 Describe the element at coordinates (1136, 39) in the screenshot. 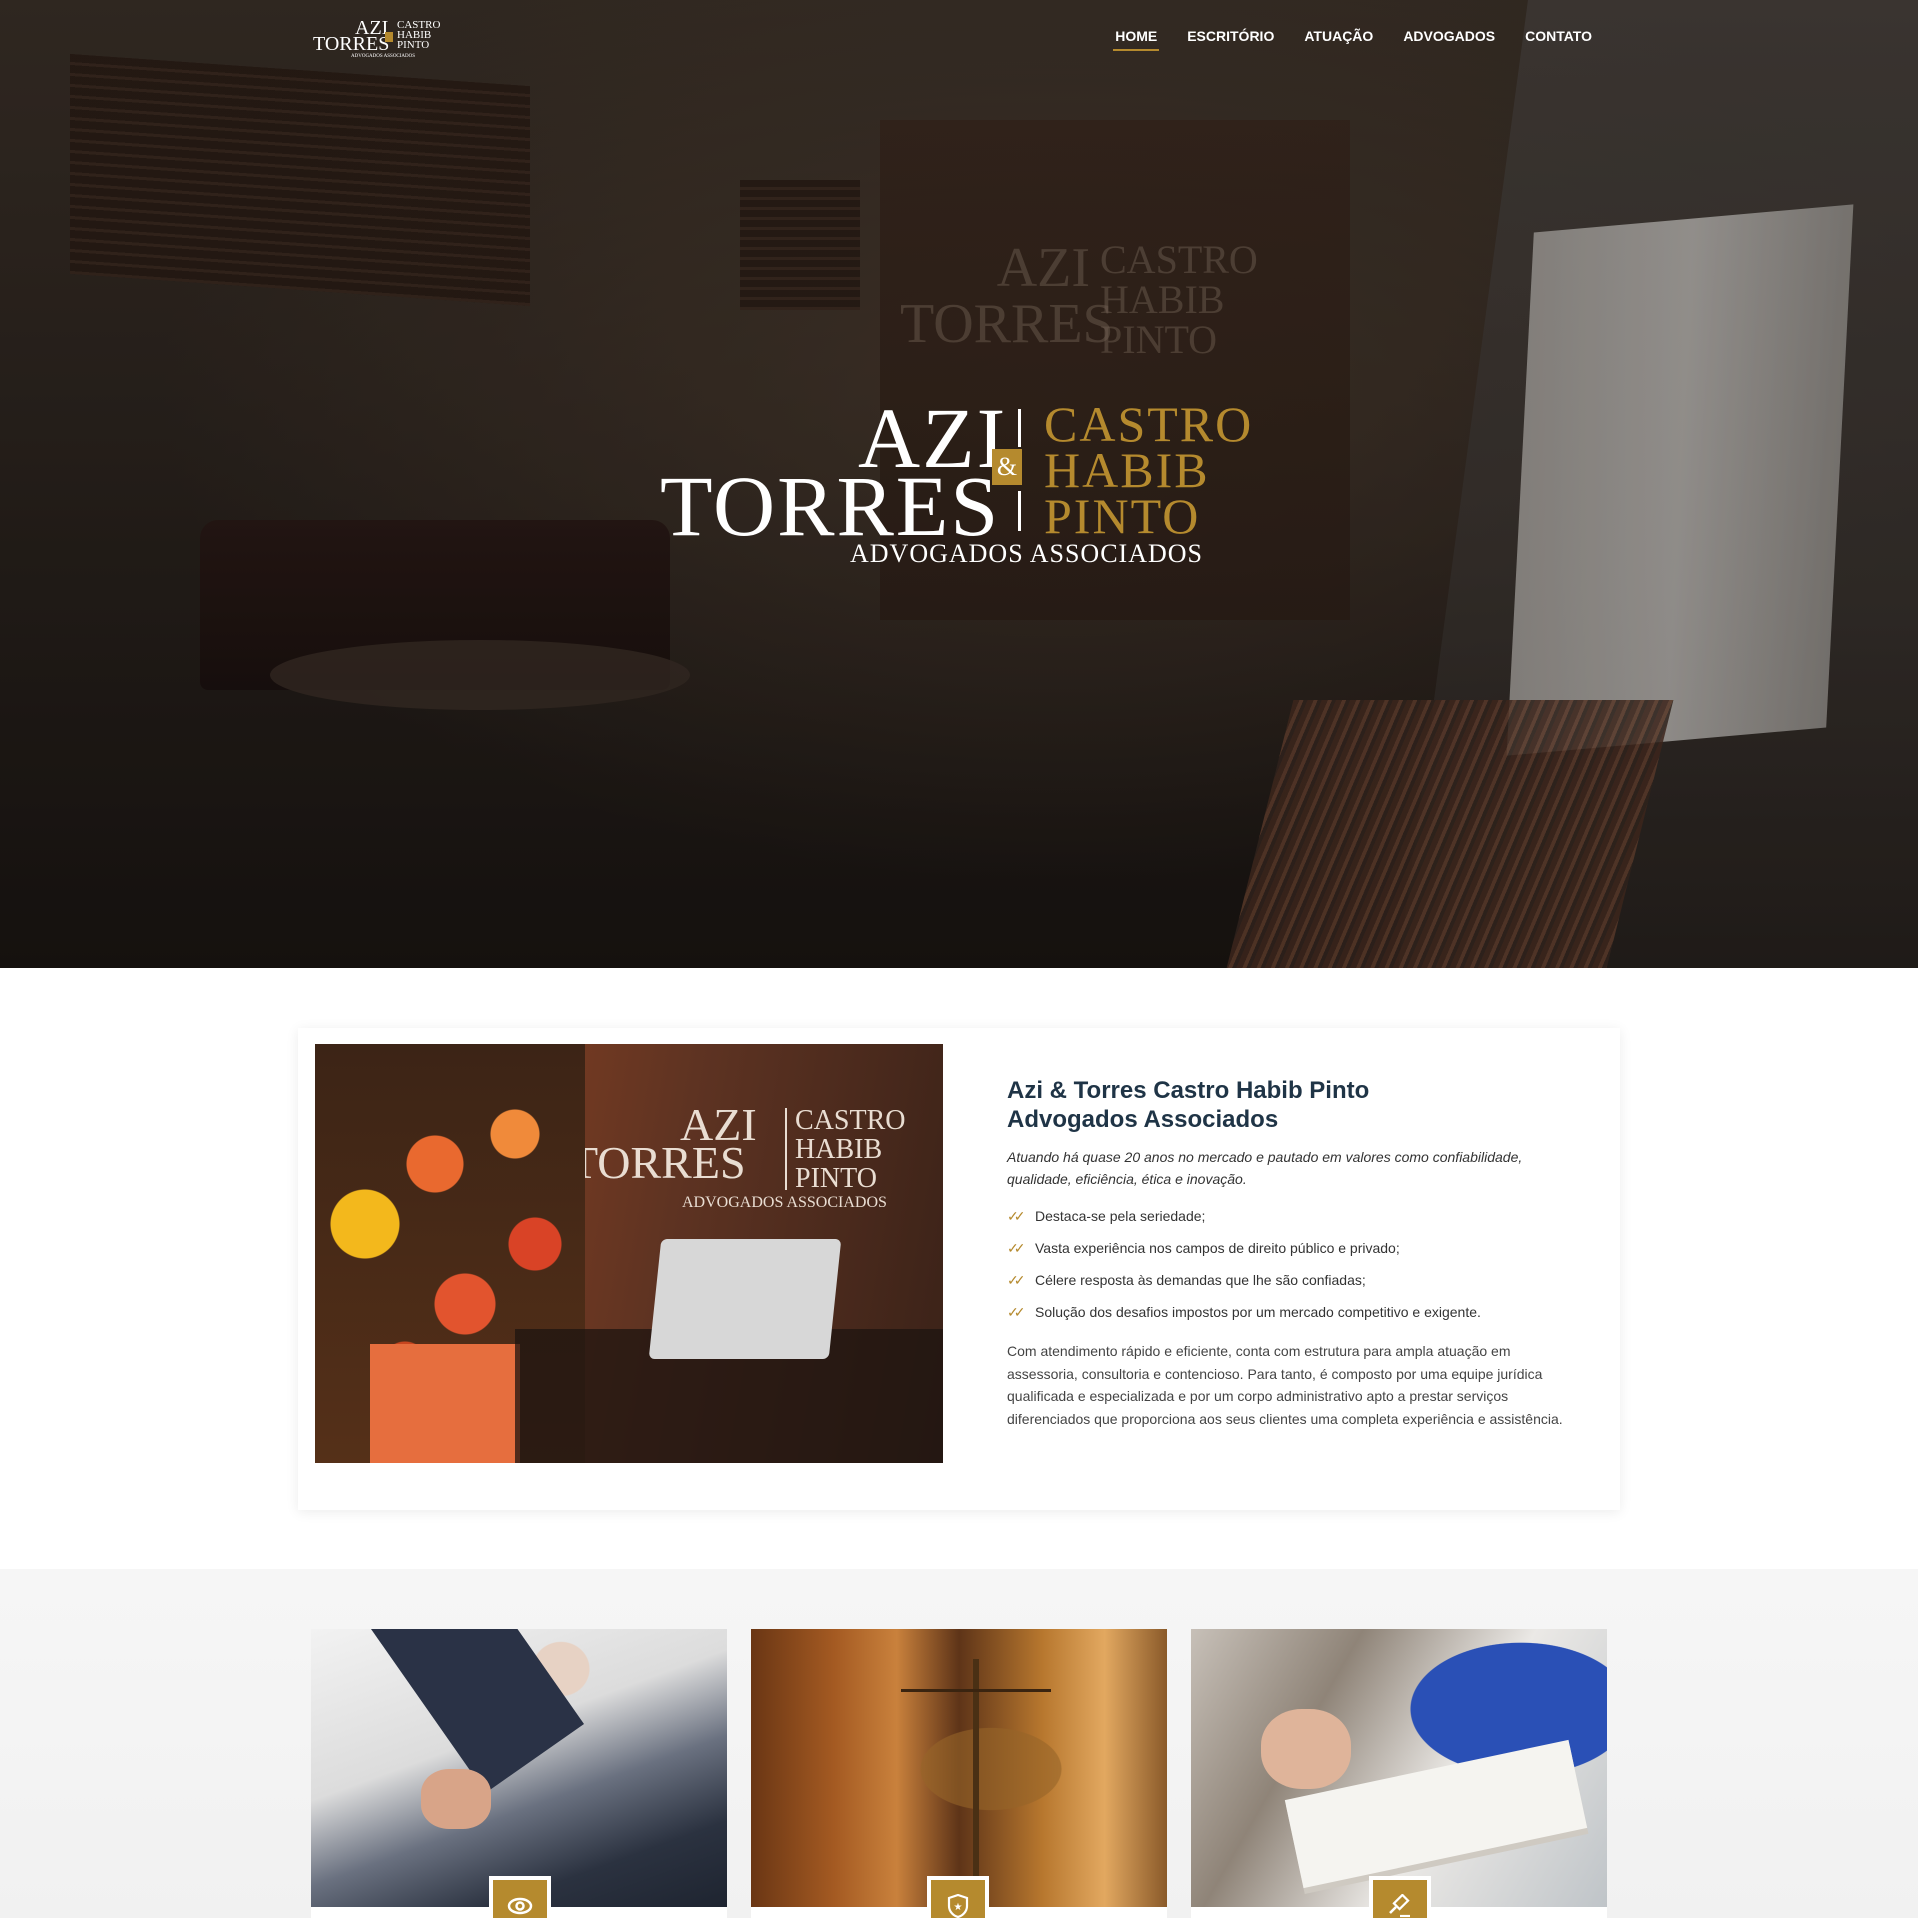

I see `nav-item-home: HOME` at that location.